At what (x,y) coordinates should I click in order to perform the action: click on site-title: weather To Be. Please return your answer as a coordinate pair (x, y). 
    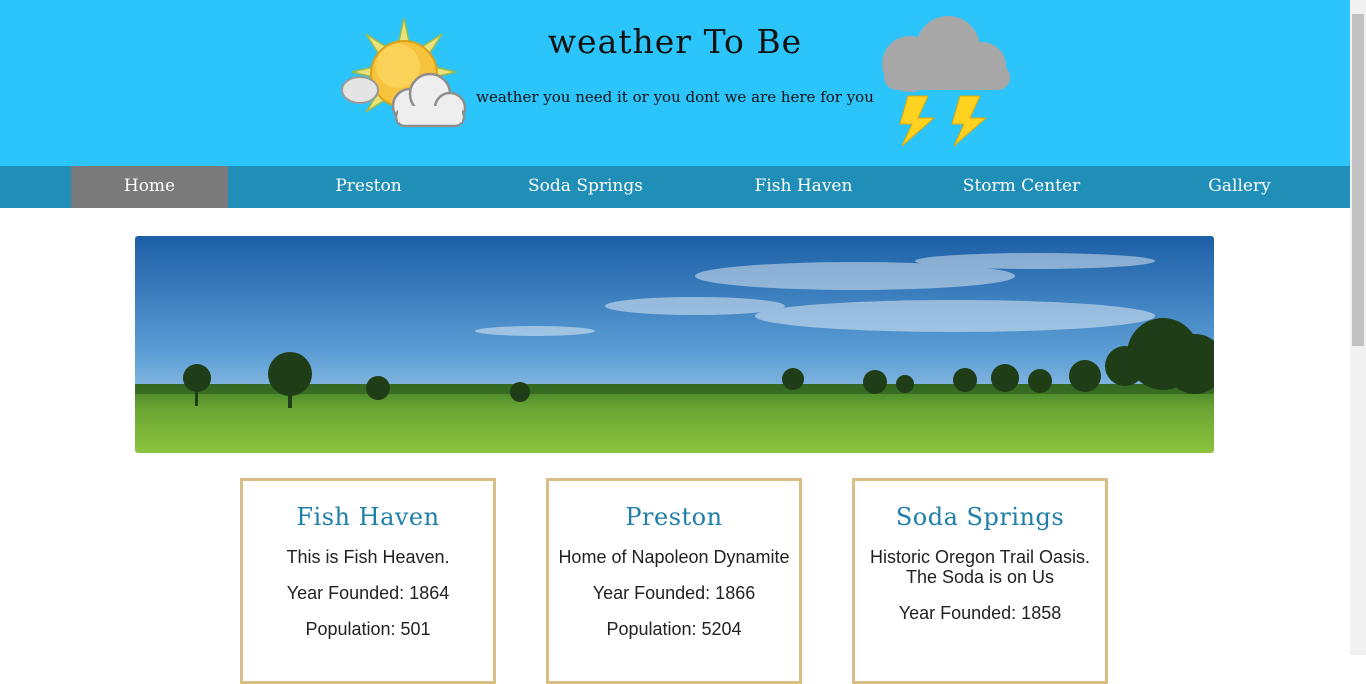
    Looking at the image, I should click on (675, 41).